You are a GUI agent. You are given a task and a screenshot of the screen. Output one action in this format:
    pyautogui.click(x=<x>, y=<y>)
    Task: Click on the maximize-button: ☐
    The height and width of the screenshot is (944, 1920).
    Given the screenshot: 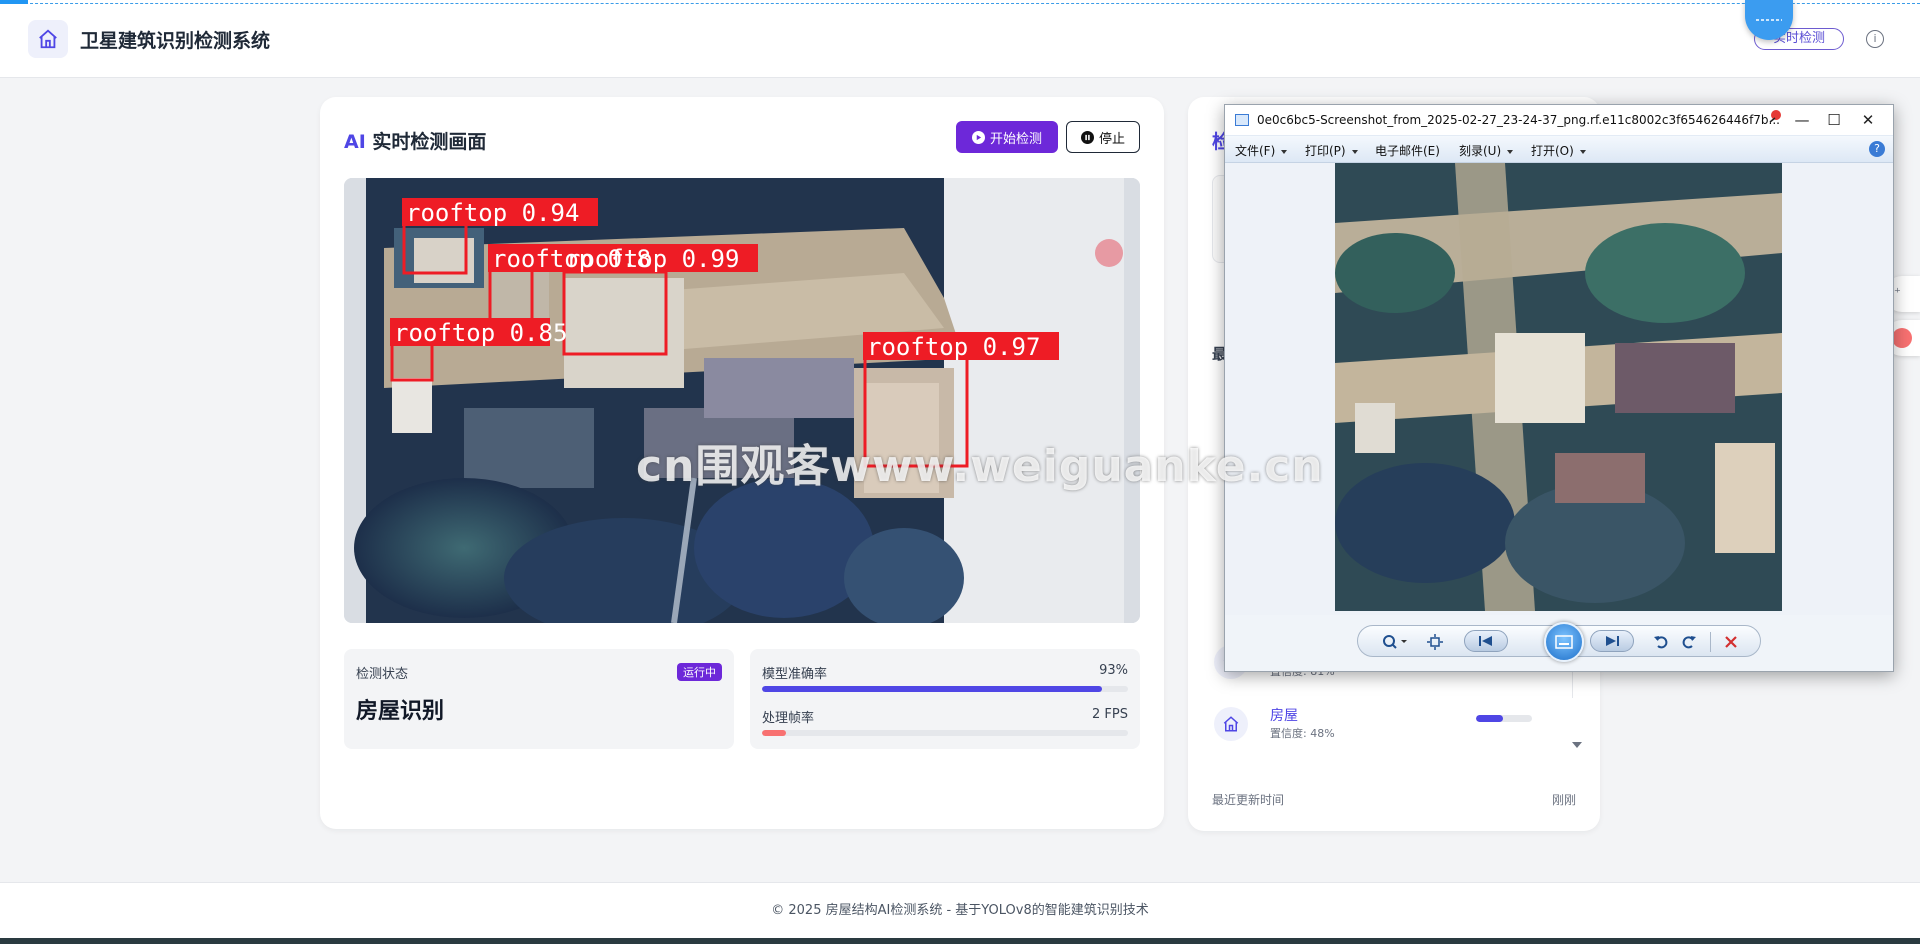 What is the action you would take?
    pyautogui.click(x=1834, y=120)
    